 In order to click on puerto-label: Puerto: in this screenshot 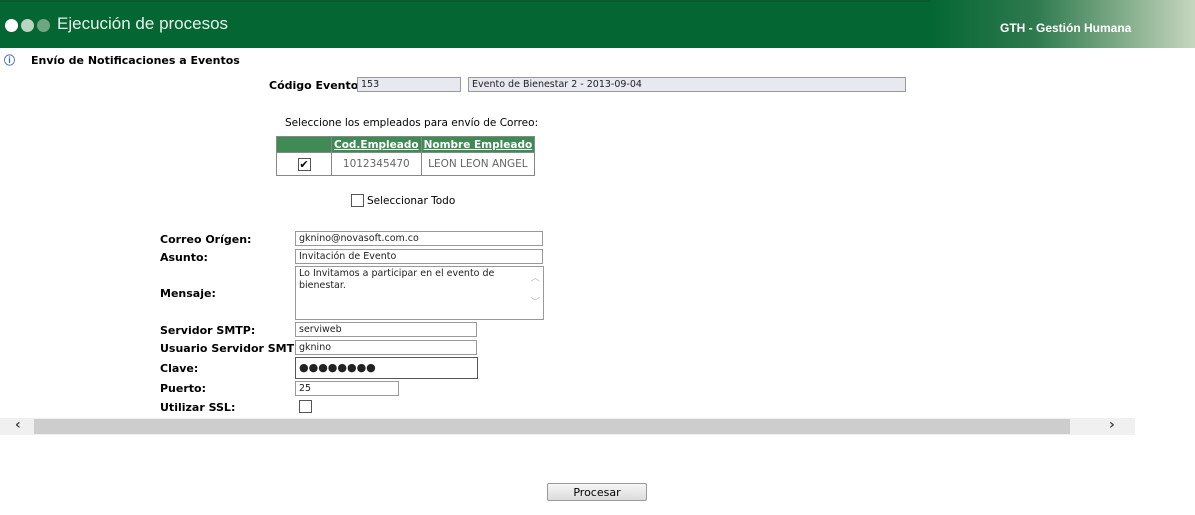, I will do `click(183, 388)`.